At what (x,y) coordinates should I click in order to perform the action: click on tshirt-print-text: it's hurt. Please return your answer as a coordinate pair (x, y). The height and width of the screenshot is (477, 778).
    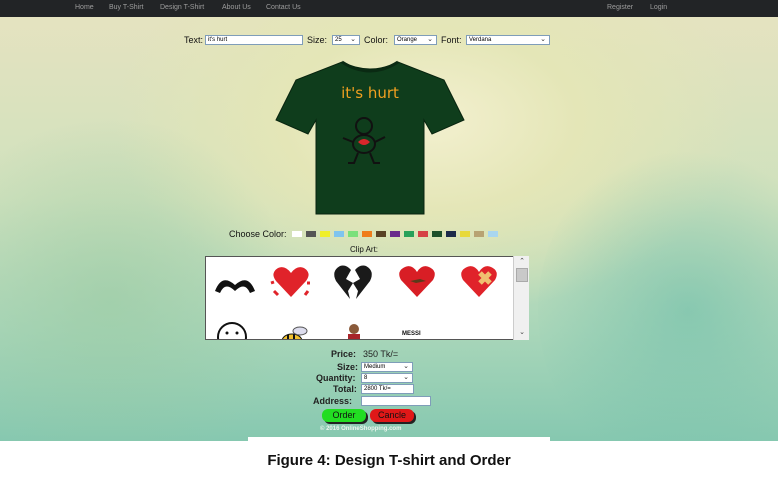
    Looking at the image, I should click on (370, 93).